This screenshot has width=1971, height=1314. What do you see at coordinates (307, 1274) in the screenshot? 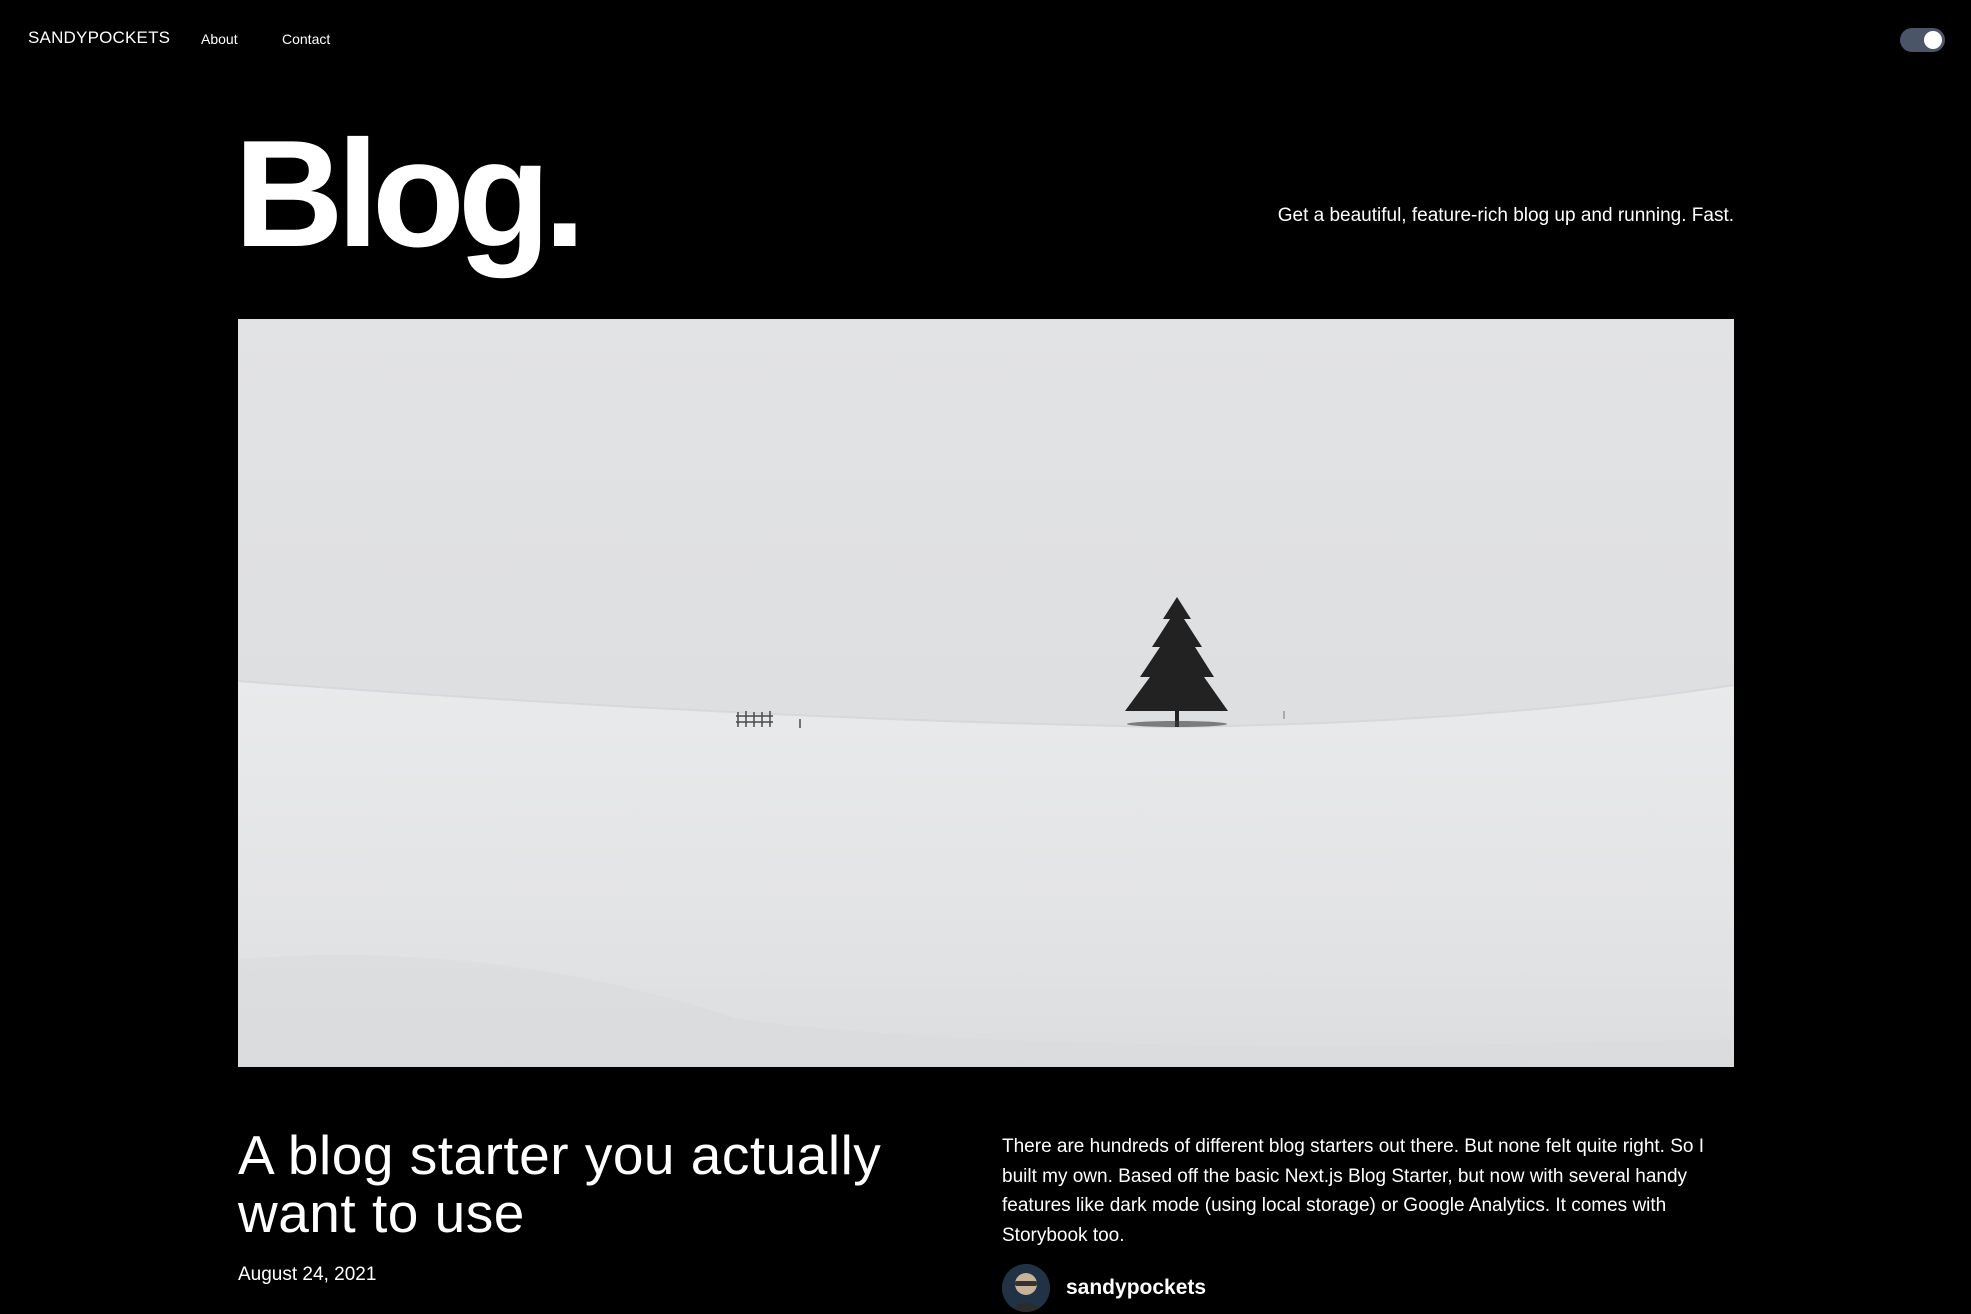
I see `post-date: August 24, 2021` at bounding box center [307, 1274].